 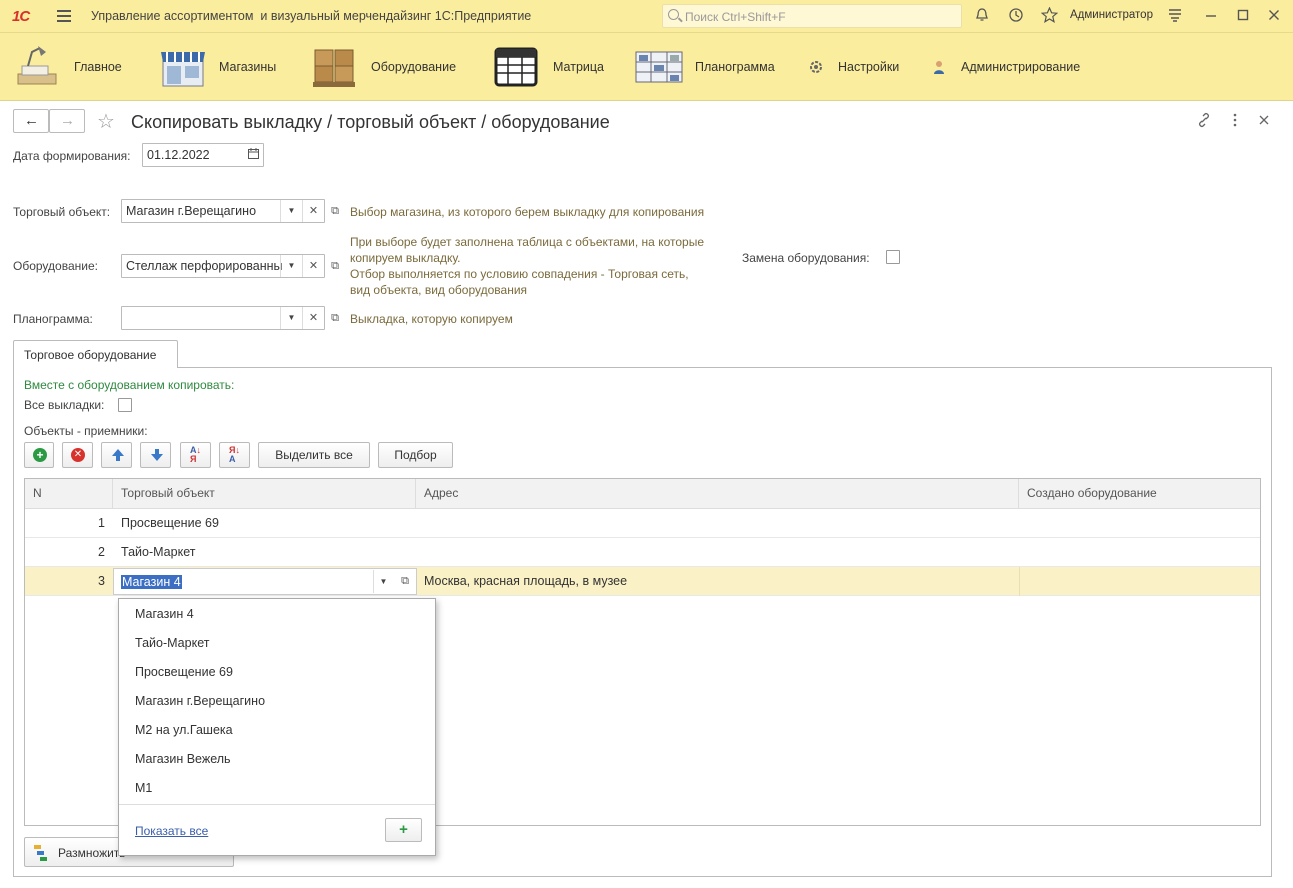 I want to click on sort-desc-button: Я↓ А, so click(x=234, y=455).